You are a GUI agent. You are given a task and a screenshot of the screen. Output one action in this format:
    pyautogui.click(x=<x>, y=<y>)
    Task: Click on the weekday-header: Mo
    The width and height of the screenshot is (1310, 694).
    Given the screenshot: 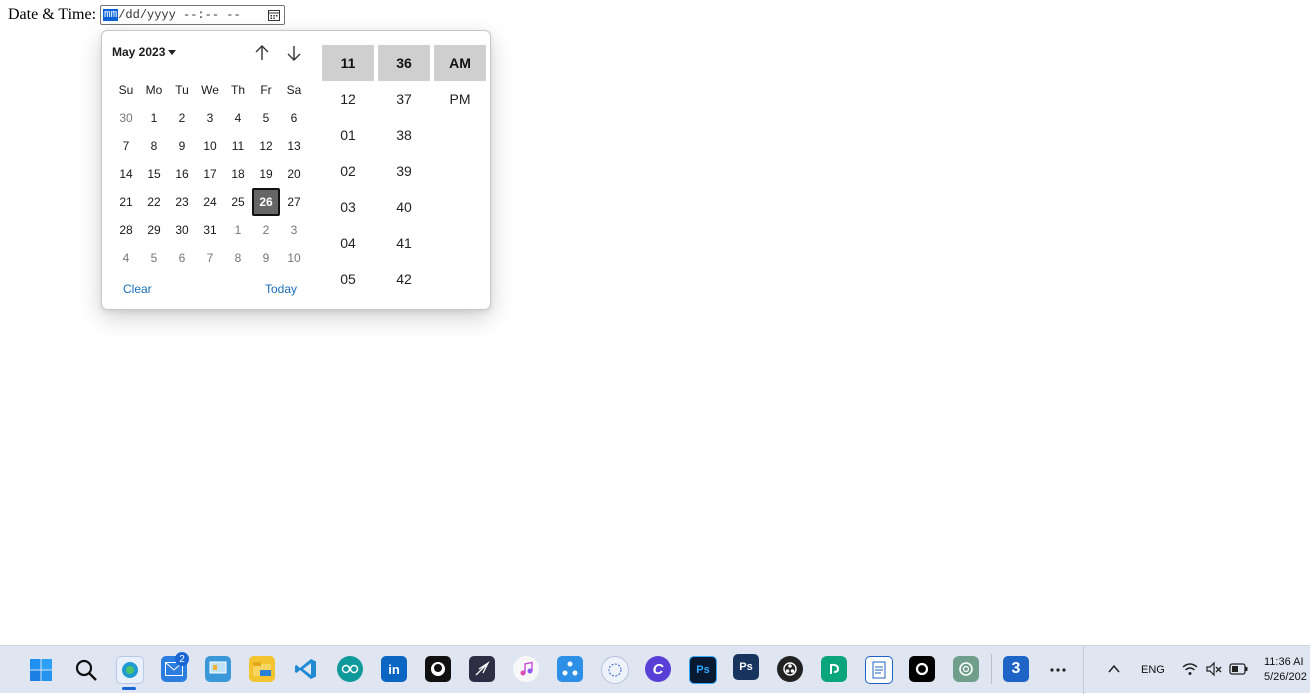 What is the action you would take?
    pyautogui.click(x=154, y=90)
    